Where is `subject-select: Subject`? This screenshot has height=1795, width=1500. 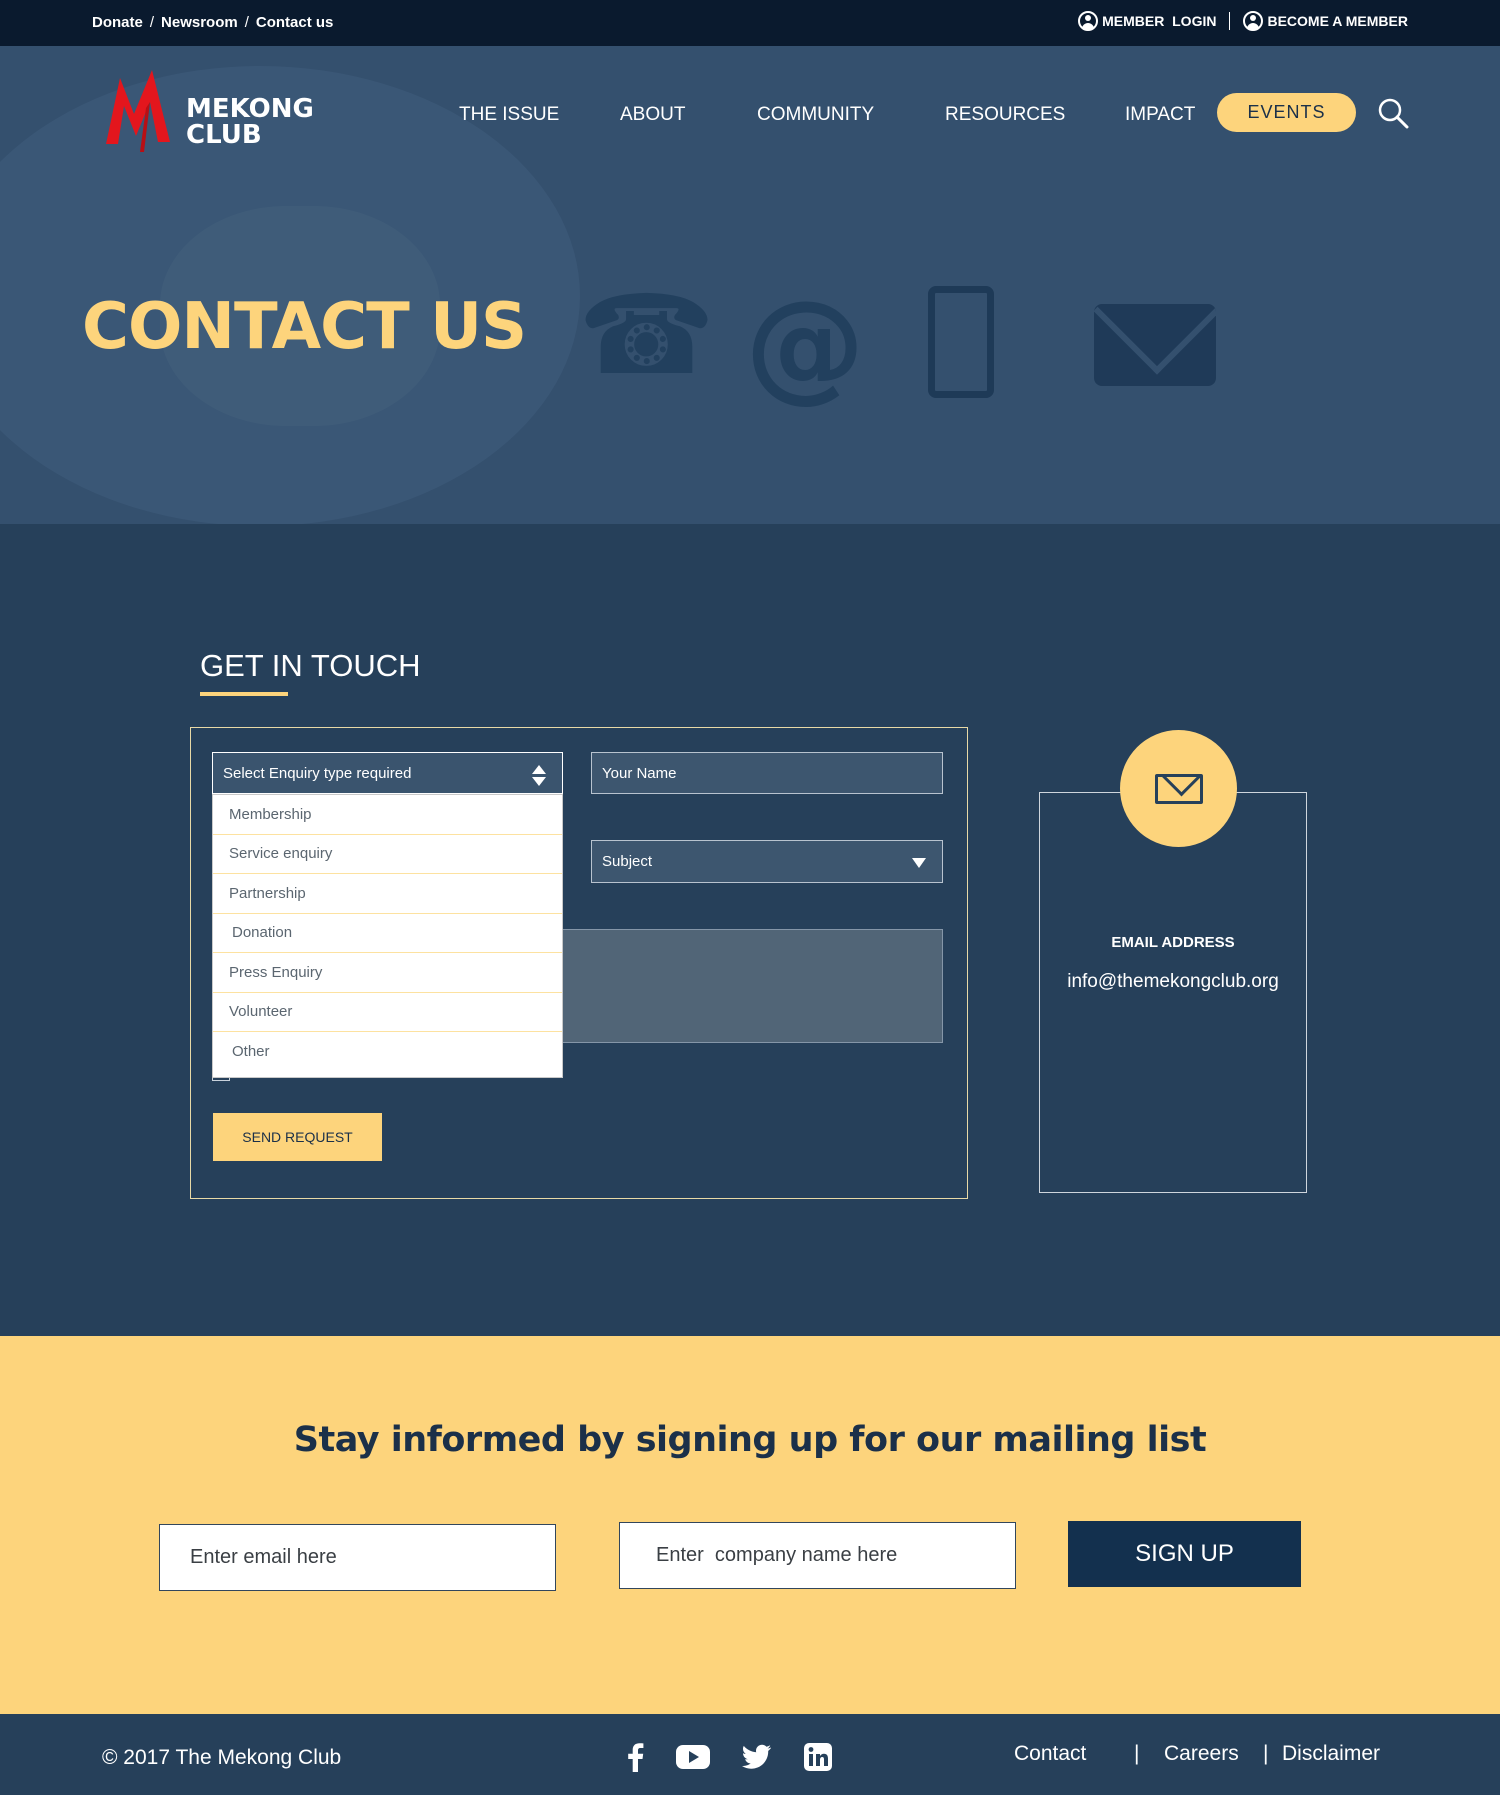
subject-select: Subject is located at coordinates (767, 861).